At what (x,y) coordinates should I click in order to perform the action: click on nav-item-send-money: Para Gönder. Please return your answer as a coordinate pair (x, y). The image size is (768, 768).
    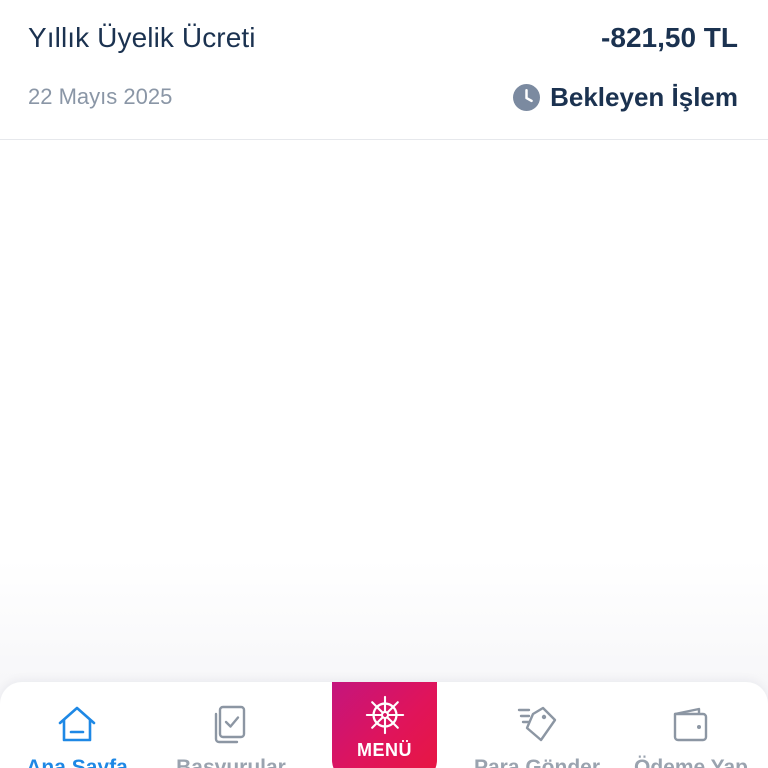
    Looking at the image, I should click on (537, 725).